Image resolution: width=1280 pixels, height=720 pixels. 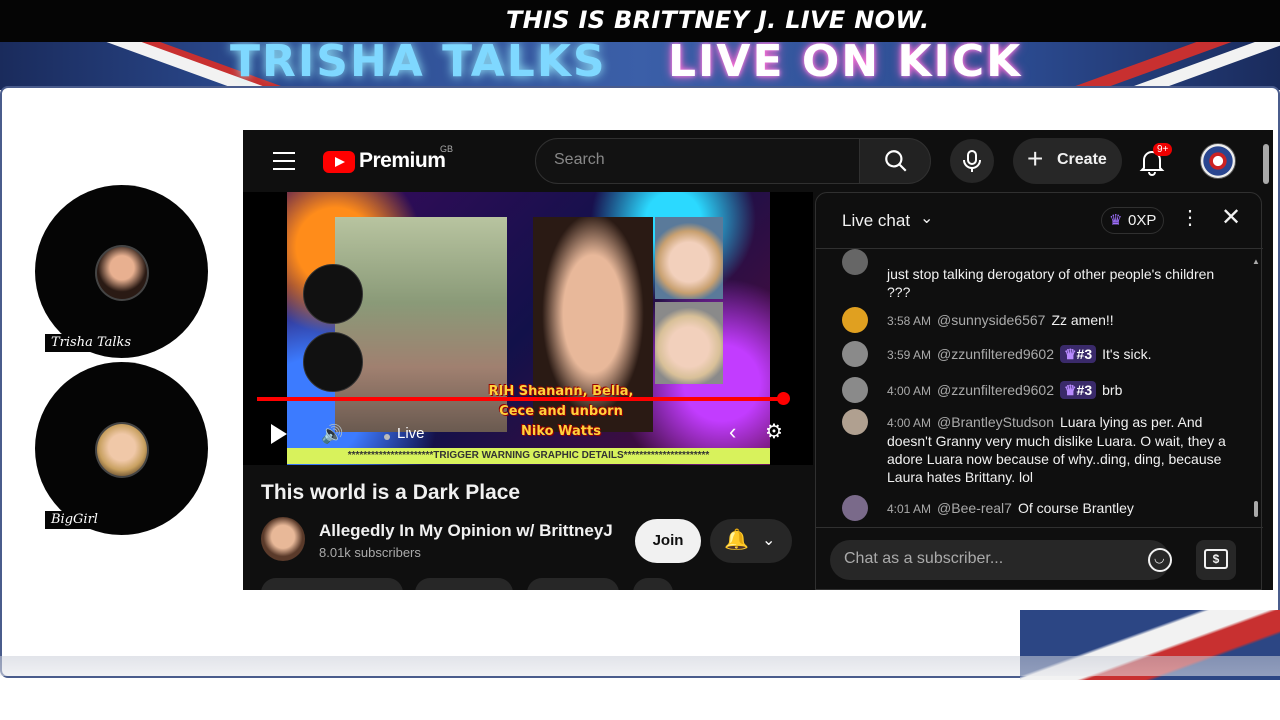 What do you see at coordinates (1231, 218) in the screenshot?
I see `close-icon: ✕` at bounding box center [1231, 218].